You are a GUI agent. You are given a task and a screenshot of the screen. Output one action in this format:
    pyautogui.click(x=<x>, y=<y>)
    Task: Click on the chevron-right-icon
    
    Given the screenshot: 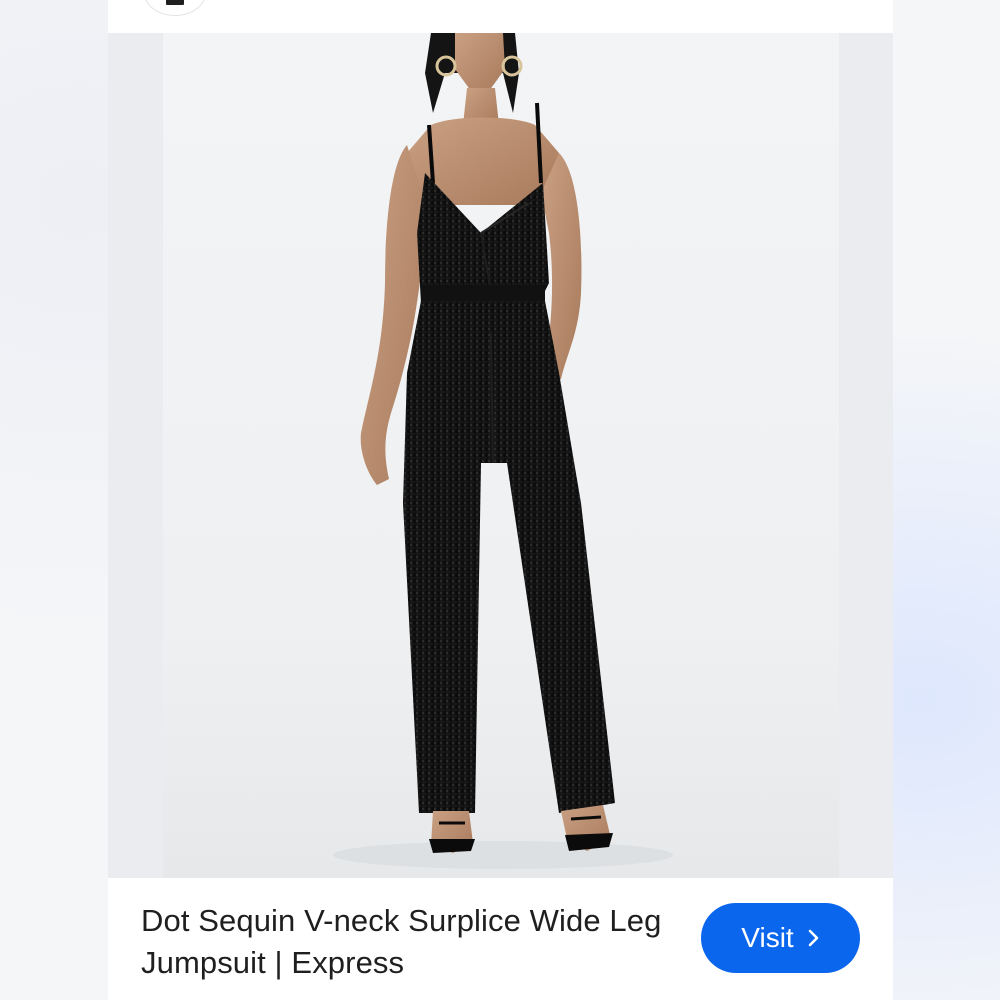 What is the action you would take?
    pyautogui.click(x=813, y=938)
    